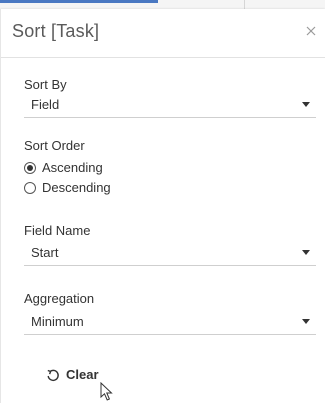 This screenshot has height=403, width=325. Describe the element at coordinates (45, 84) in the screenshot. I see `sort-by-label: Sort By` at that location.